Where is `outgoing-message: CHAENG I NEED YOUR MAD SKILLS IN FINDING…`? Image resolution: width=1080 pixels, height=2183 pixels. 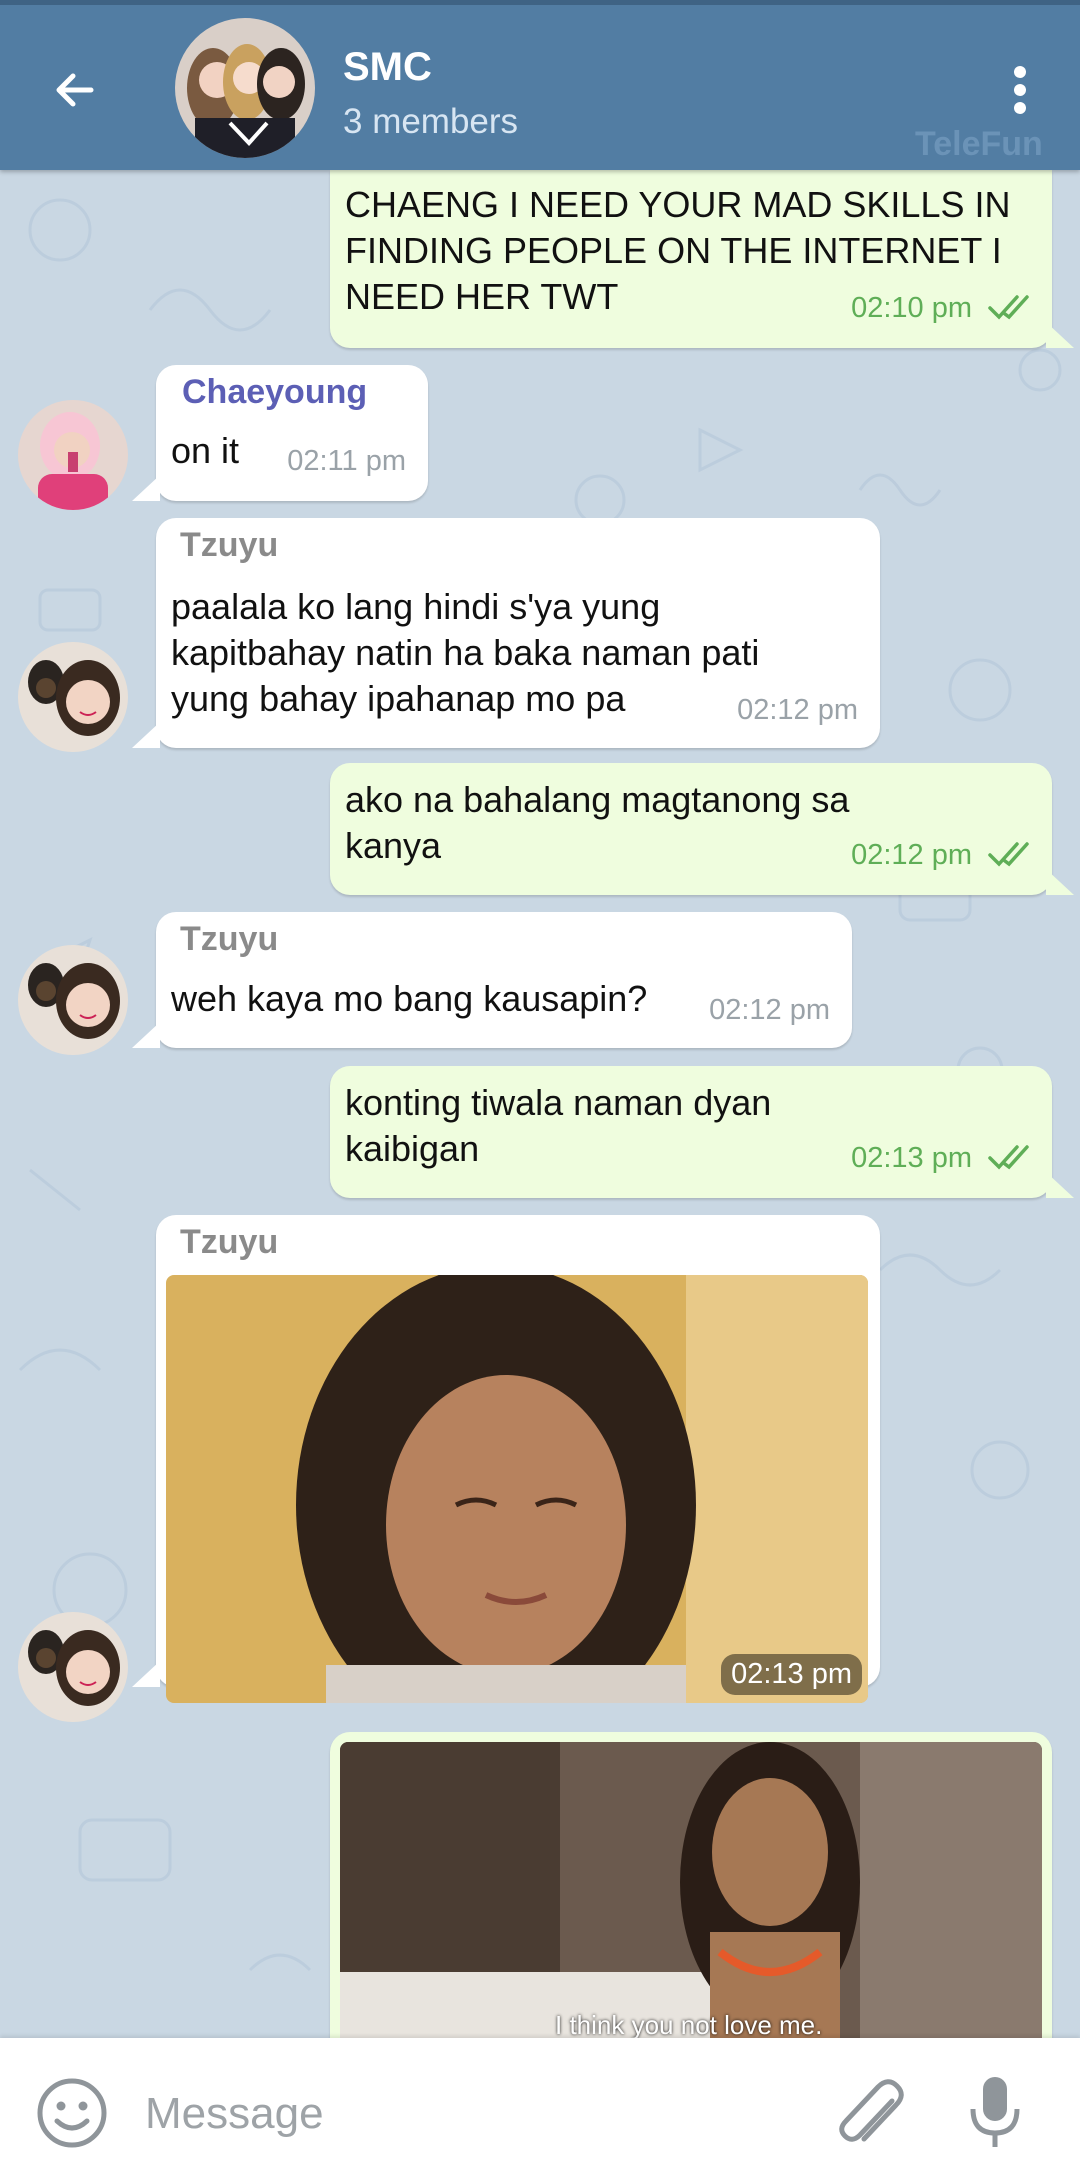 outgoing-message: CHAENG I NEED YOUR MAD SKILLS IN FINDING… is located at coordinates (691, 259).